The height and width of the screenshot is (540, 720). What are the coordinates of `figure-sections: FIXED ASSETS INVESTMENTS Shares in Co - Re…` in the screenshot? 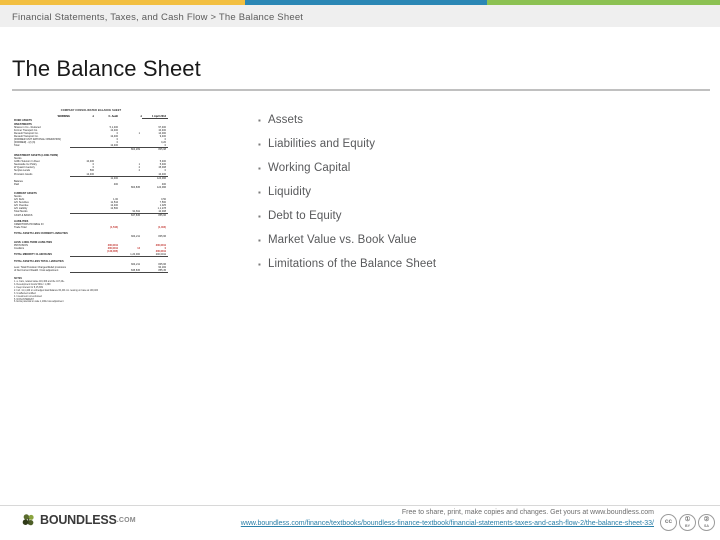 It's located at (91, 197).